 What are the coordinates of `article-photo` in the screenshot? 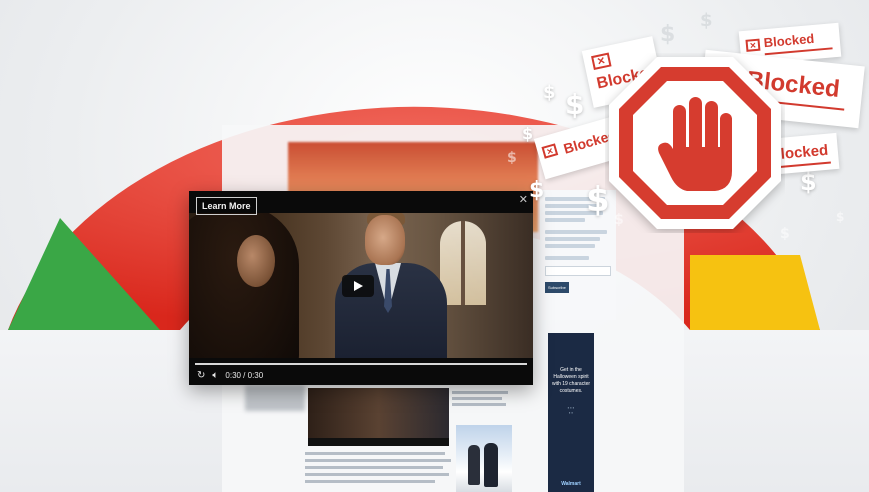 It's located at (484, 458).